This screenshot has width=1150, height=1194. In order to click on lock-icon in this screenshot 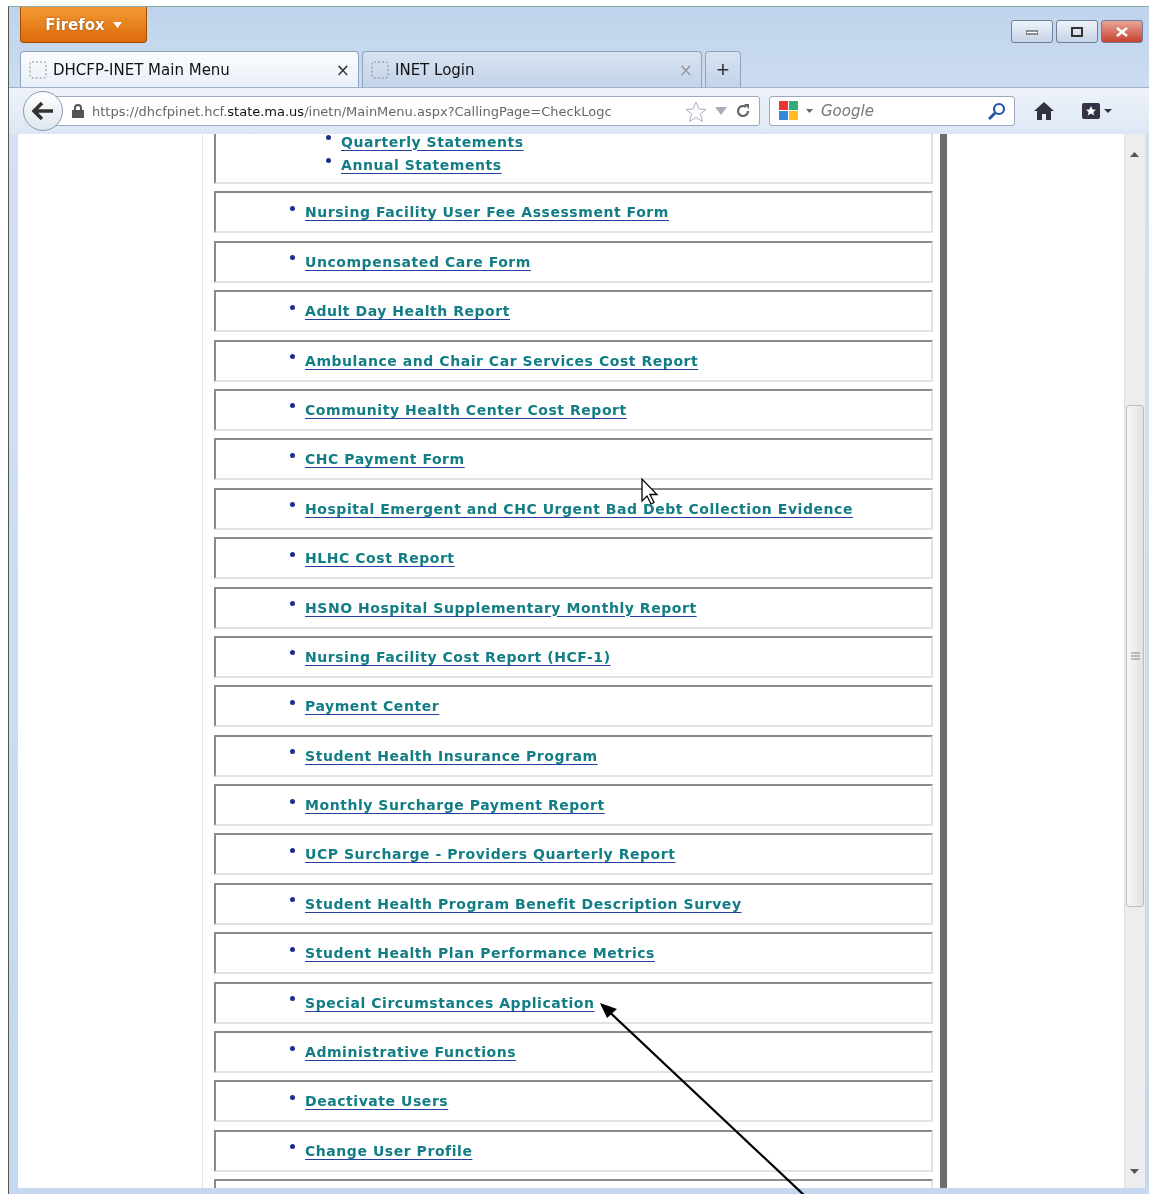, I will do `click(78, 111)`.